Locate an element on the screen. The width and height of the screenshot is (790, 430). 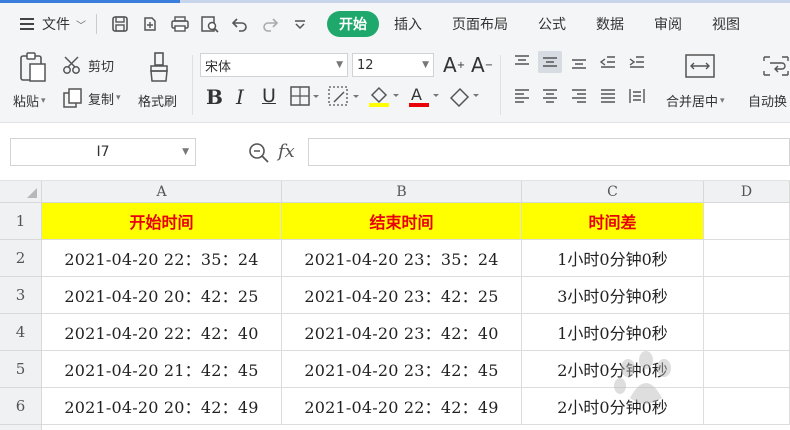
italic-icon: I is located at coordinates (240, 97).